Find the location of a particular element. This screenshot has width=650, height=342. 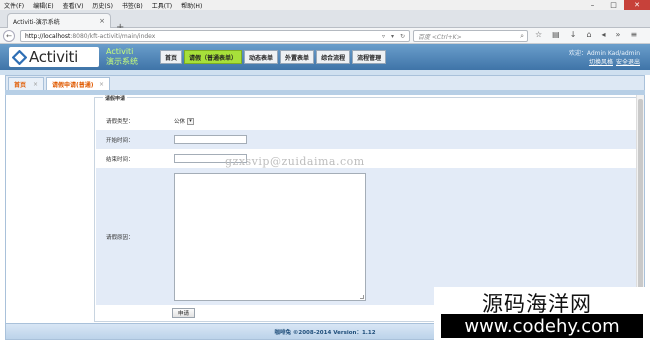

menu-bookmarks: 书签(B) is located at coordinates (132, 5).